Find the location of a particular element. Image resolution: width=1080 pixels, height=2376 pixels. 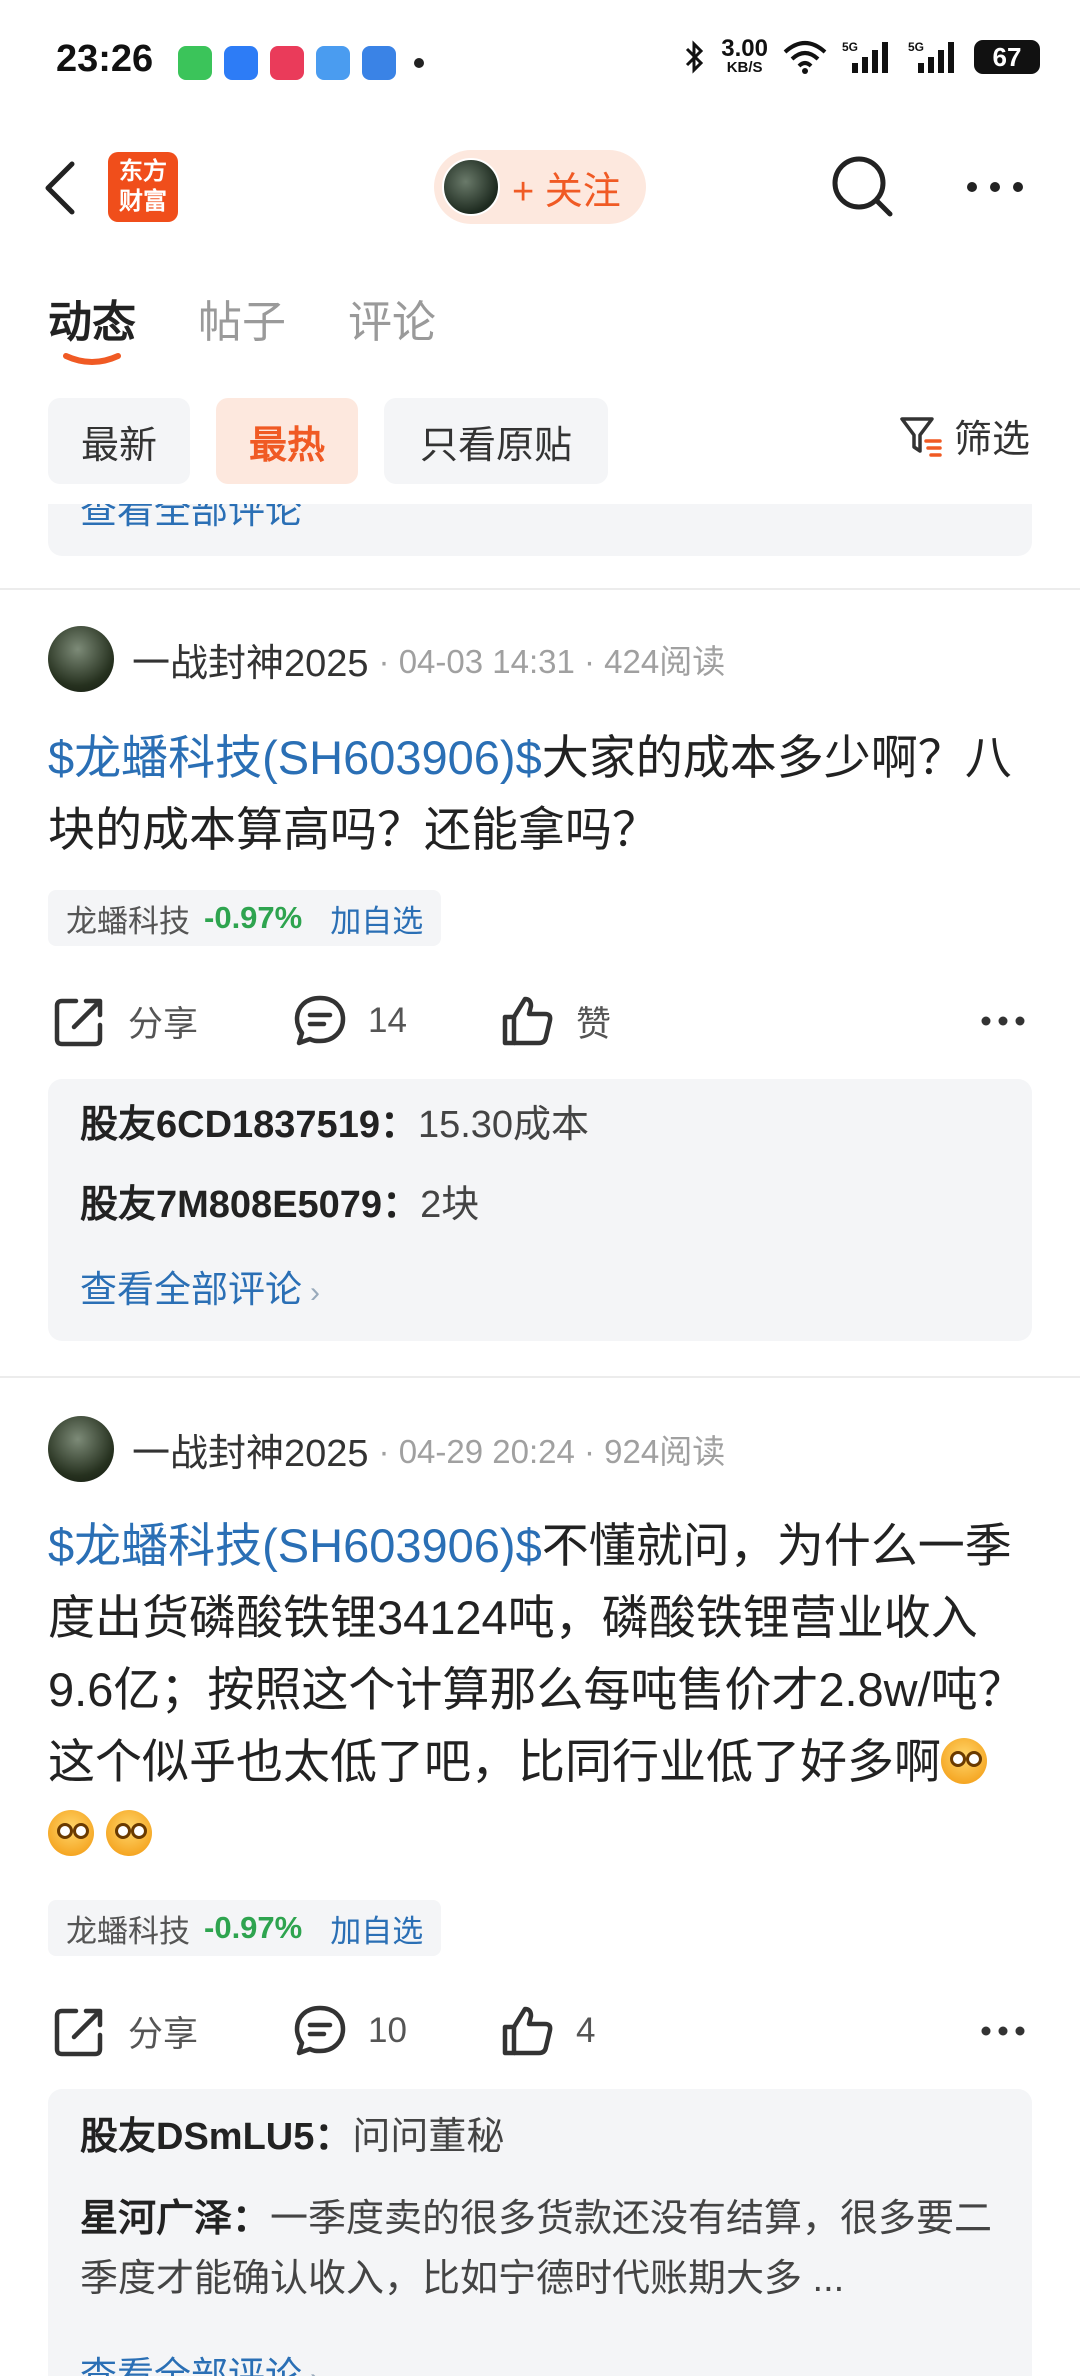

previous-comments-card: 查看全部评论 is located at coordinates (540, 530).